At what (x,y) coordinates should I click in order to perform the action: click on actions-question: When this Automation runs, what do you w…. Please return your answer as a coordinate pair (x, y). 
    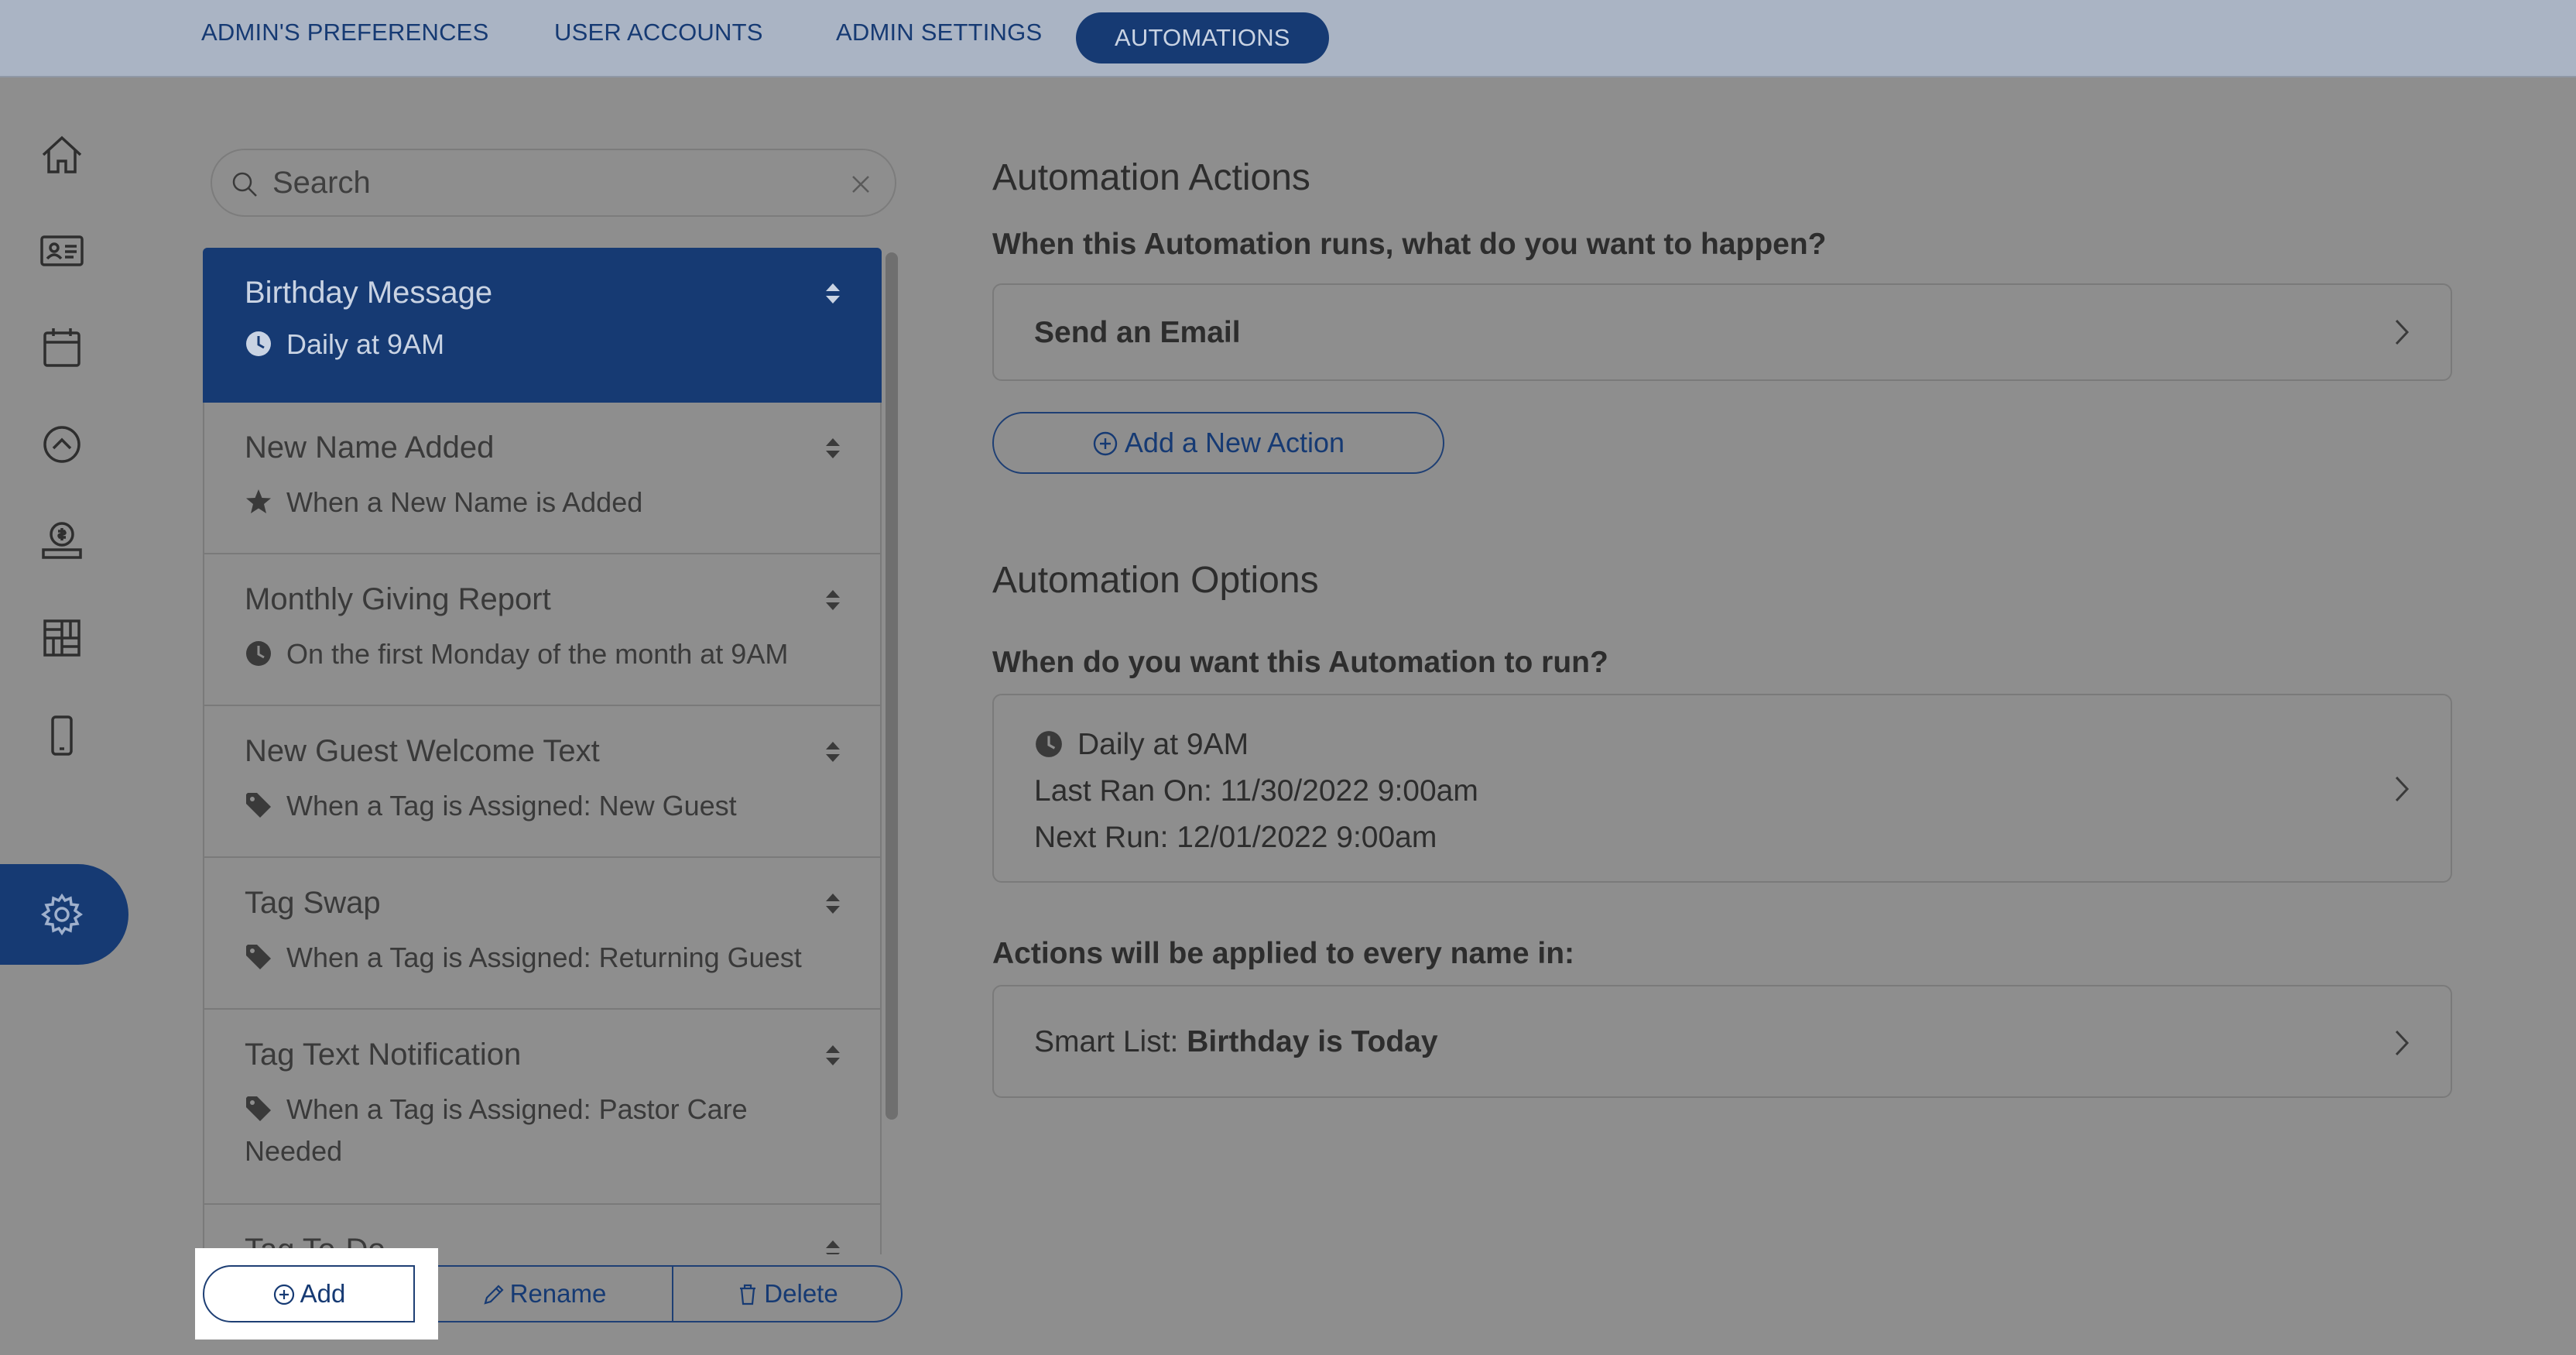
    Looking at the image, I should click on (1409, 244).